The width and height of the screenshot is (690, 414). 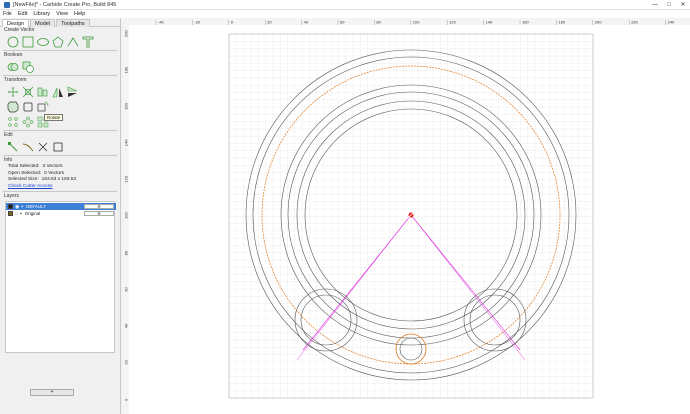 What do you see at coordinates (12, 66) in the screenshot?
I see `boolean-union-tool` at bounding box center [12, 66].